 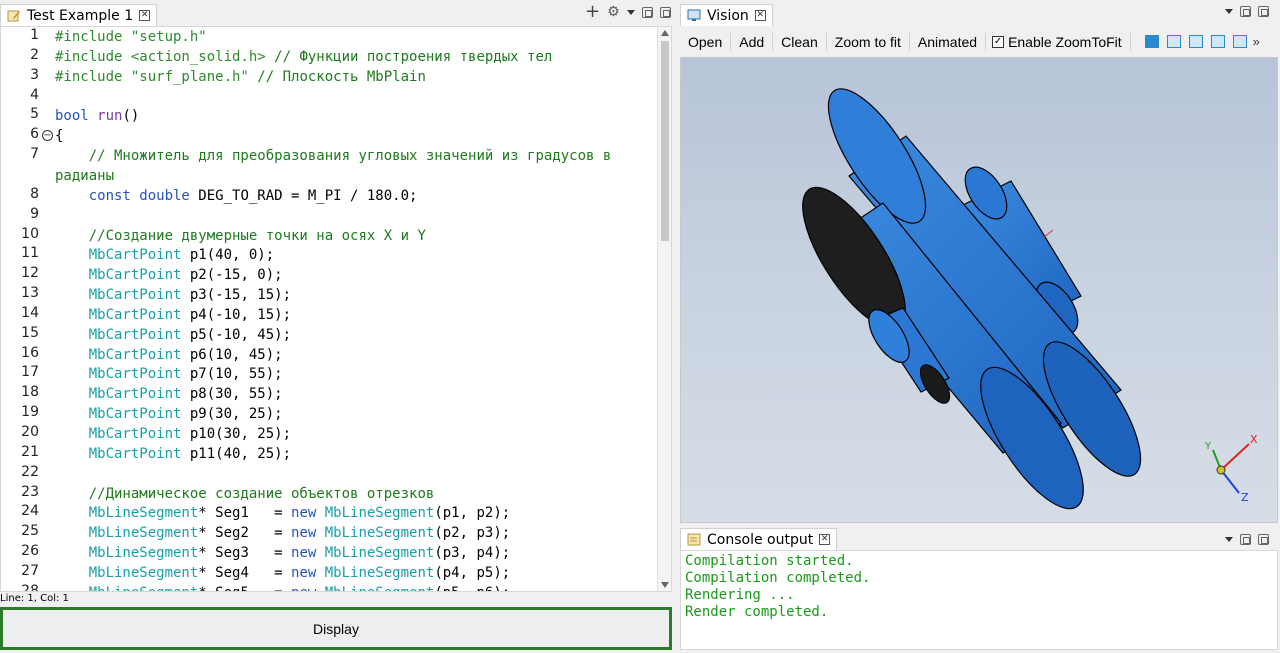 What do you see at coordinates (472, 588) in the screenshot?
I see `code-token: (p5, p6);` at bounding box center [472, 588].